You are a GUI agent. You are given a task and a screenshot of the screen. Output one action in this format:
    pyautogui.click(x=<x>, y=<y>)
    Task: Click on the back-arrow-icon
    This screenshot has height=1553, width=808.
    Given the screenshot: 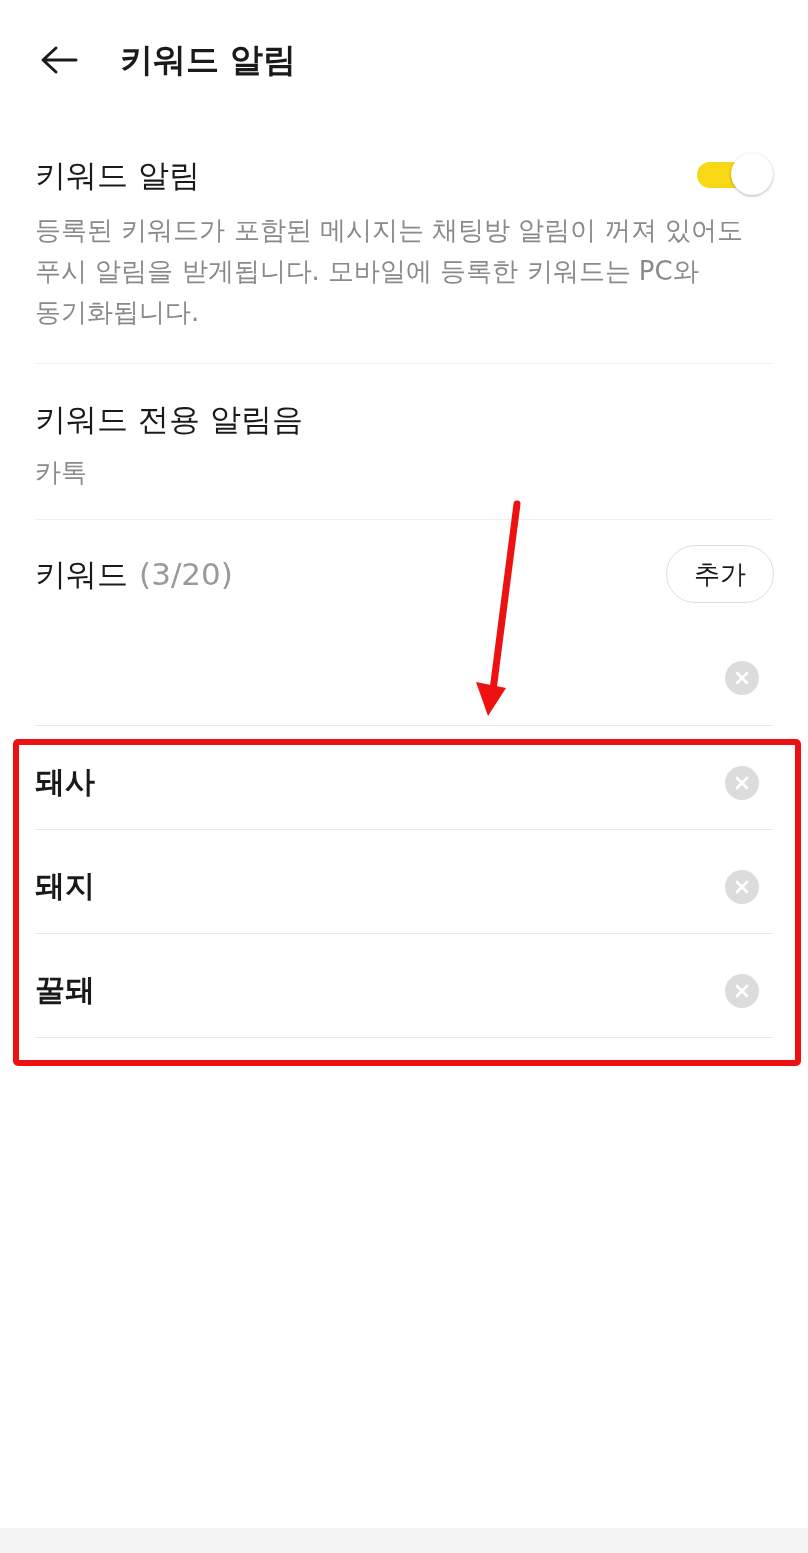 What is the action you would take?
    pyautogui.click(x=59, y=60)
    